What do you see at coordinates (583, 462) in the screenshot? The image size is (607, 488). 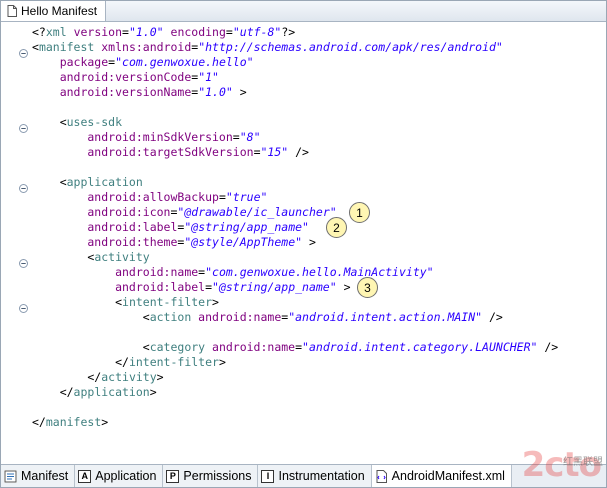 I see `watermark-subtext: 红黑联盟` at bounding box center [583, 462].